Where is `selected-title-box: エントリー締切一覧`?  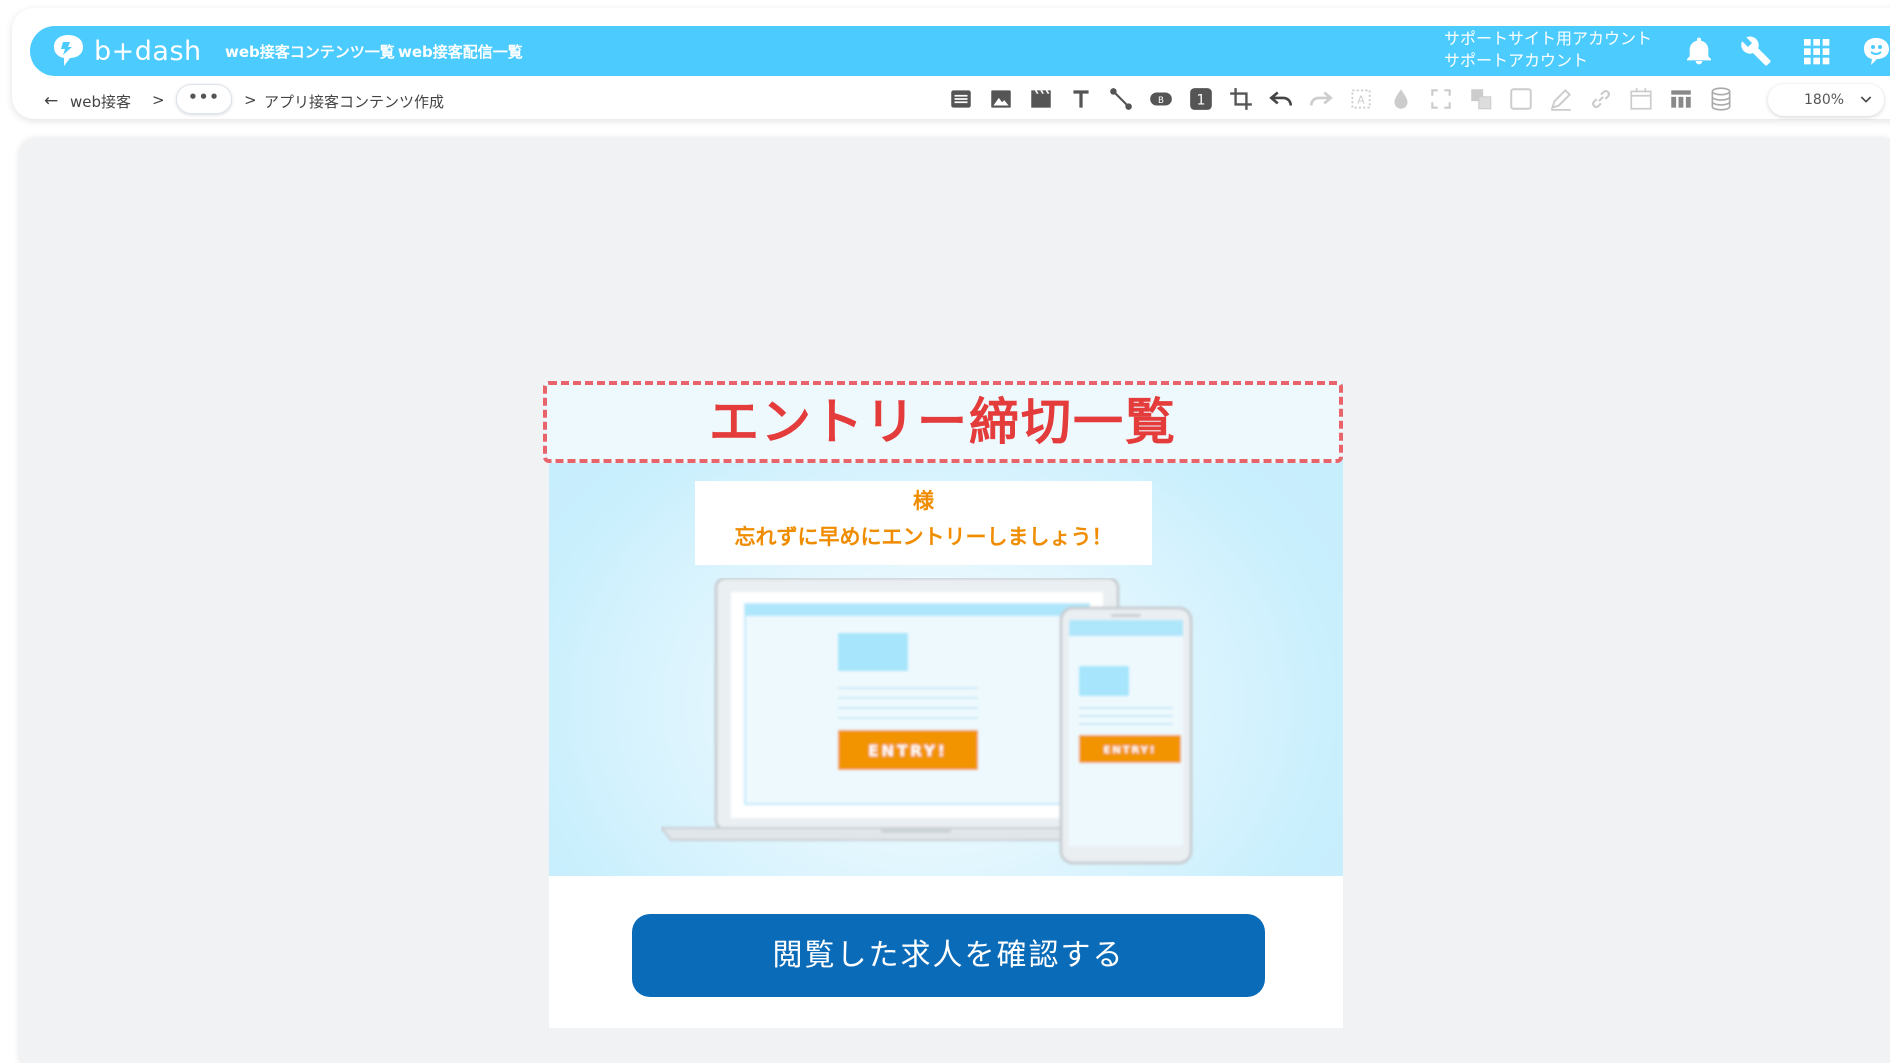 selected-title-box: エントリー締切一覧 is located at coordinates (943, 422).